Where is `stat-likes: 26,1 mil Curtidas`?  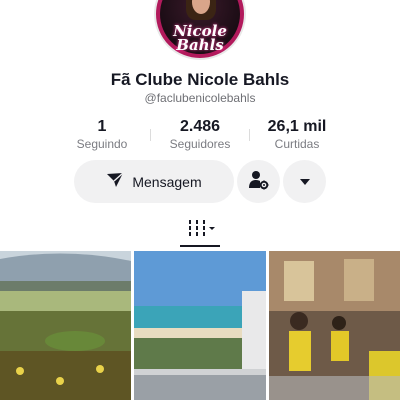
stat-likes: 26,1 mil Curtidas is located at coordinates (297, 134).